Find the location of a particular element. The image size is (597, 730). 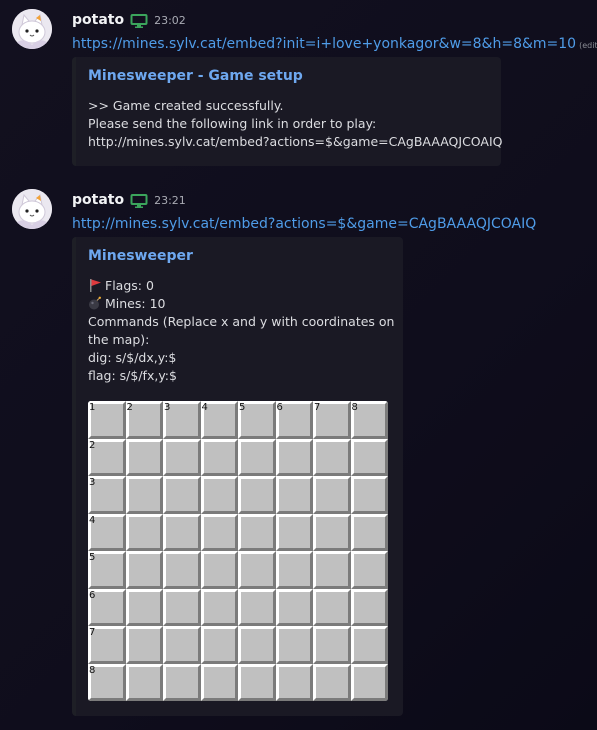

edited-label: (edited) is located at coordinates (588, 45).